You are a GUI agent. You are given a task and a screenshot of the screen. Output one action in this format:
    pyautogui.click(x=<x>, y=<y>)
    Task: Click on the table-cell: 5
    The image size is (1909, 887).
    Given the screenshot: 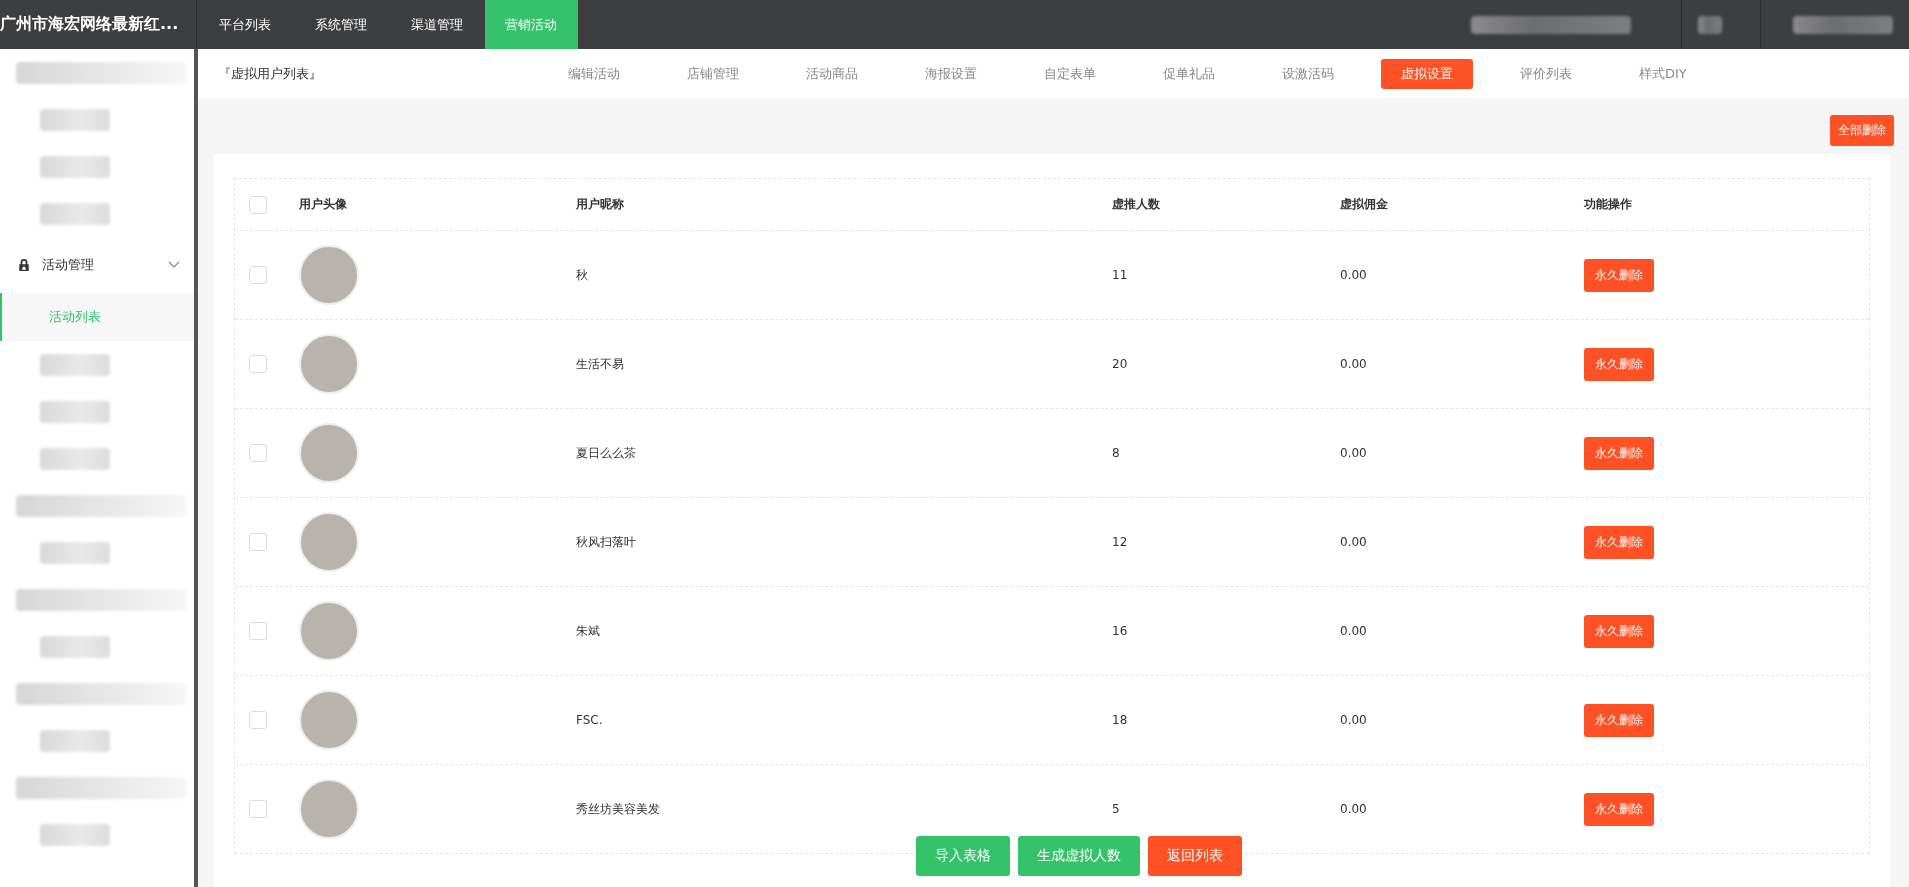 What is the action you would take?
    pyautogui.click(x=1116, y=809)
    